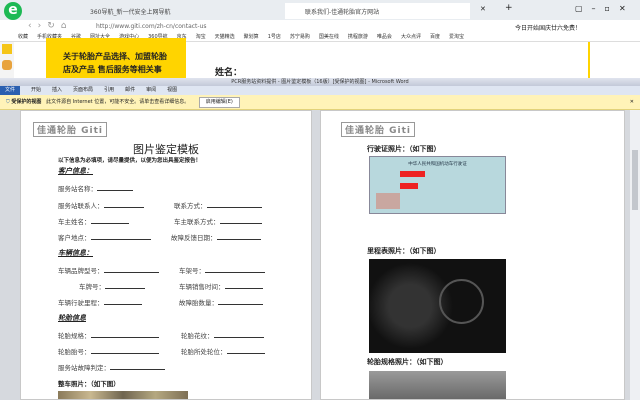 The width and height of the screenshot is (640, 400). What do you see at coordinates (130, 90) in the screenshot?
I see `tab-mailings: 邮件` at bounding box center [130, 90].